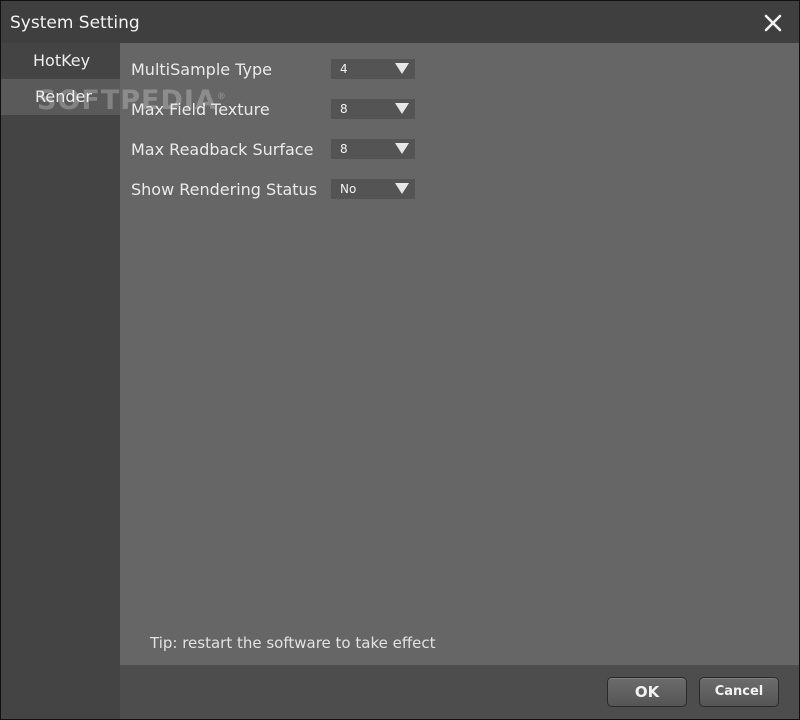 This screenshot has height=720, width=800. I want to click on cancel-button: Cancel, so click(739, 692).